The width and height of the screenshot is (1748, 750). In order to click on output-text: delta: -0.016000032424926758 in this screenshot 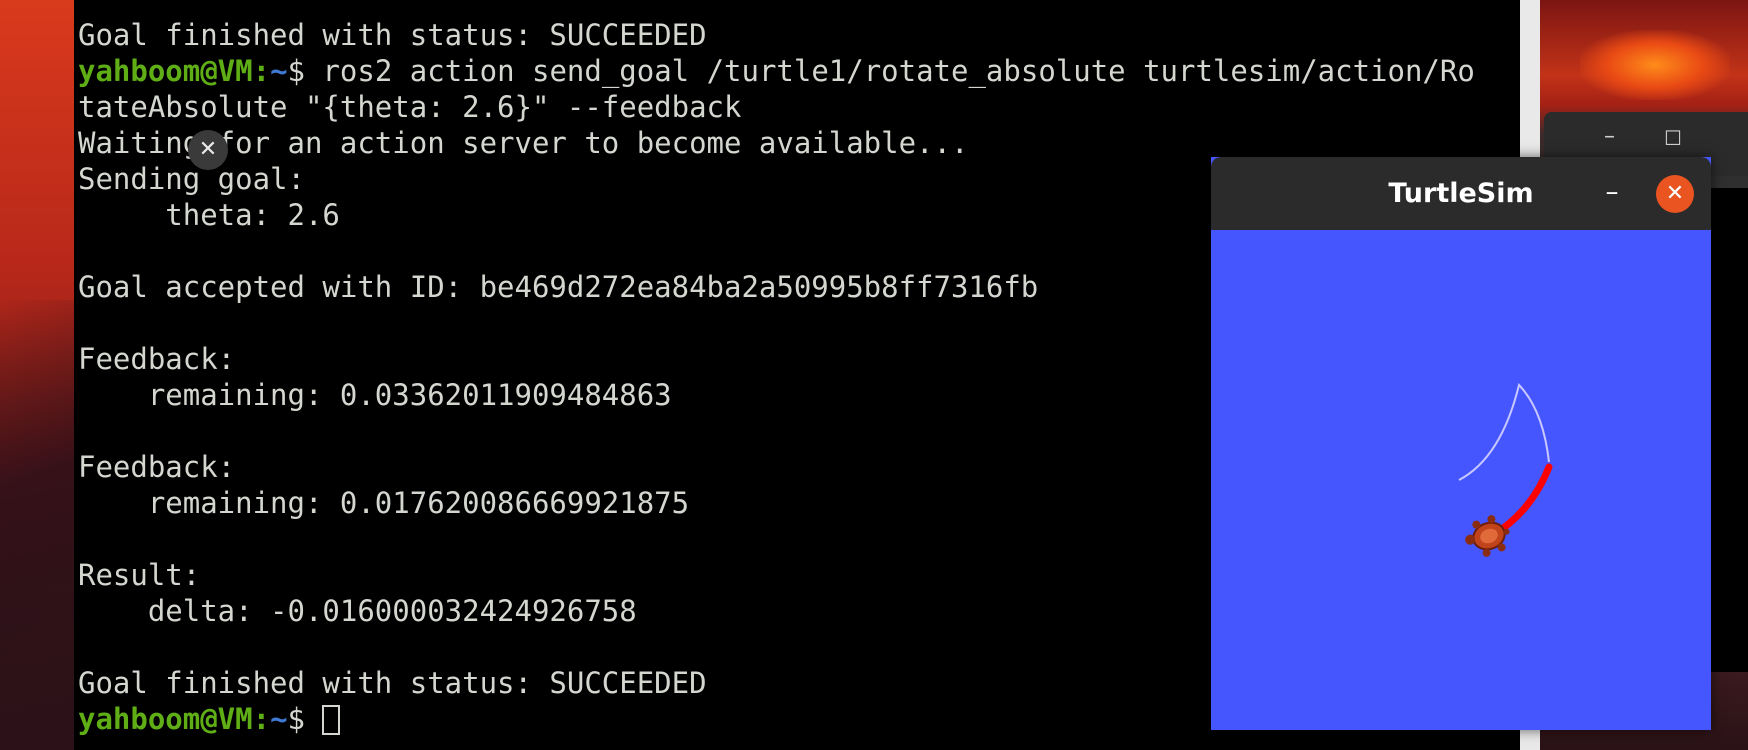, I will do `click(357, 611)`.